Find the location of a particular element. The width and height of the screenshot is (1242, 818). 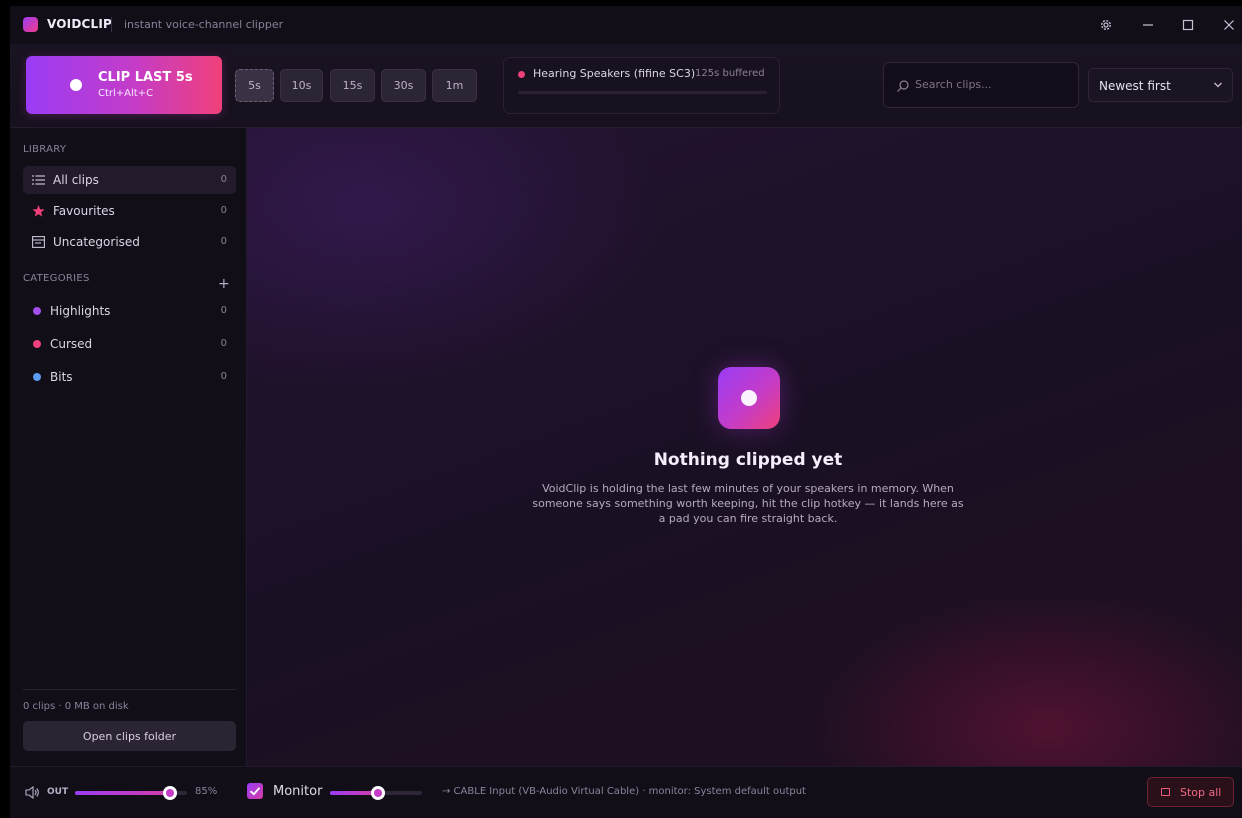

empty-state-title: Nothing clipped yet is located at coordinates (748, 460).